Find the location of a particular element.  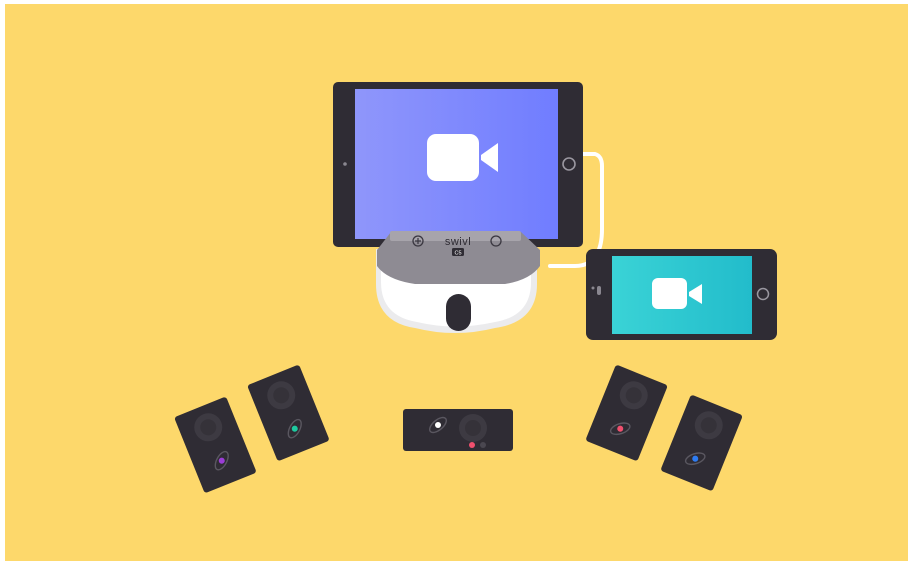

base-model-label: C5 is located at coordinates (457, 254).